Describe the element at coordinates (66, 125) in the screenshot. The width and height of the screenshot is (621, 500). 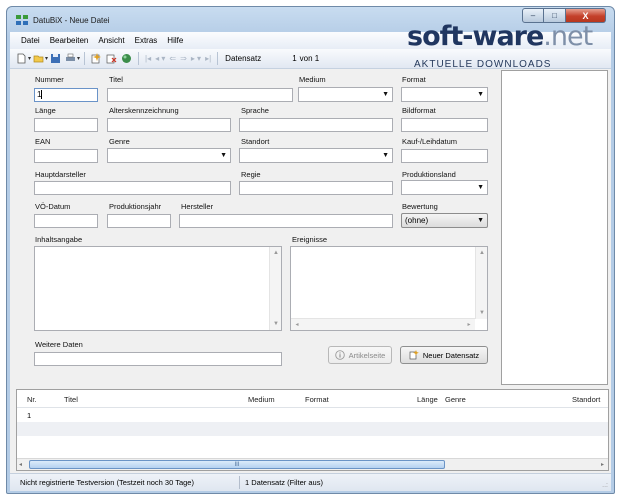
I see `laenge-field` at that location.